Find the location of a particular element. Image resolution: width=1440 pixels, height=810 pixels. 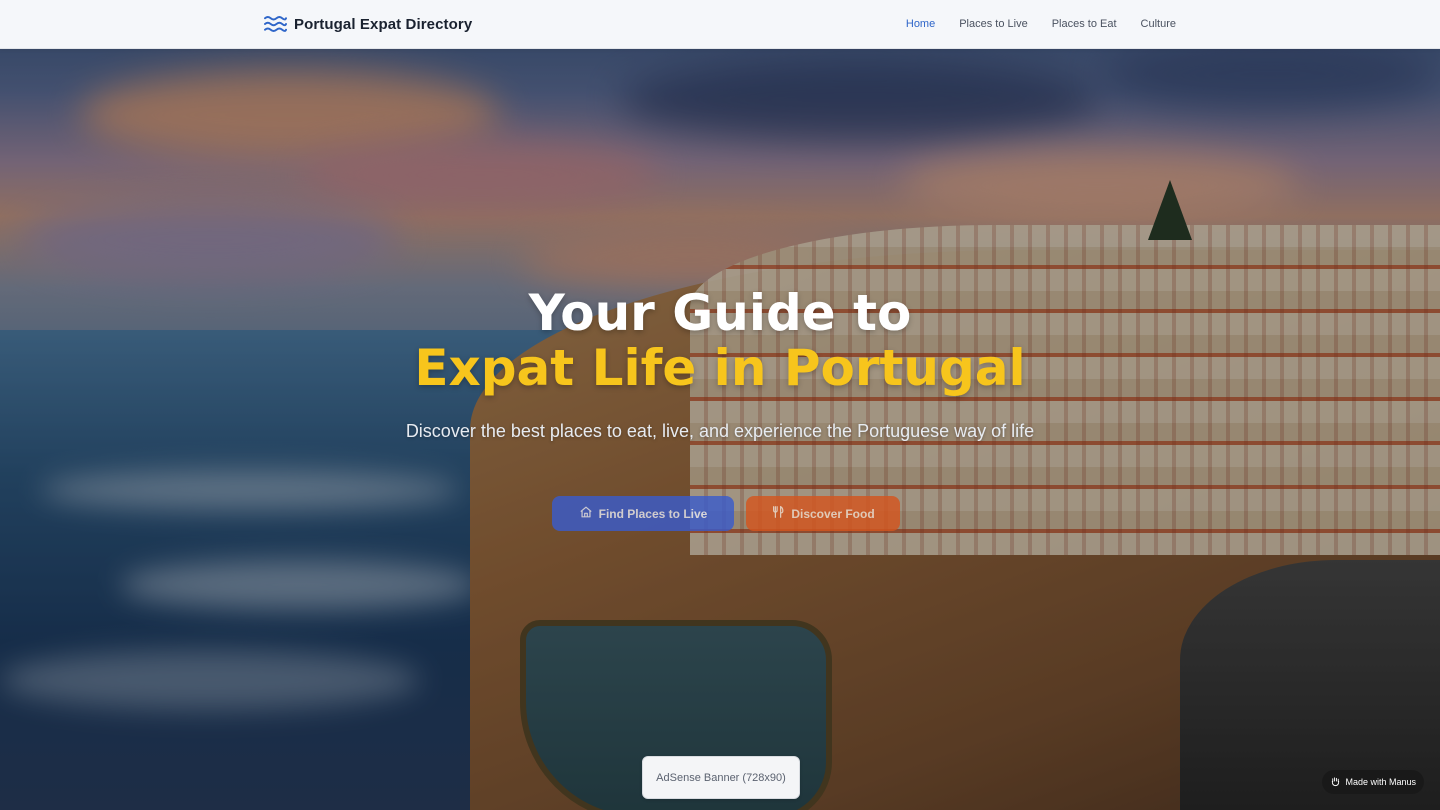

waves-icon is located at coordinates (275, 24).